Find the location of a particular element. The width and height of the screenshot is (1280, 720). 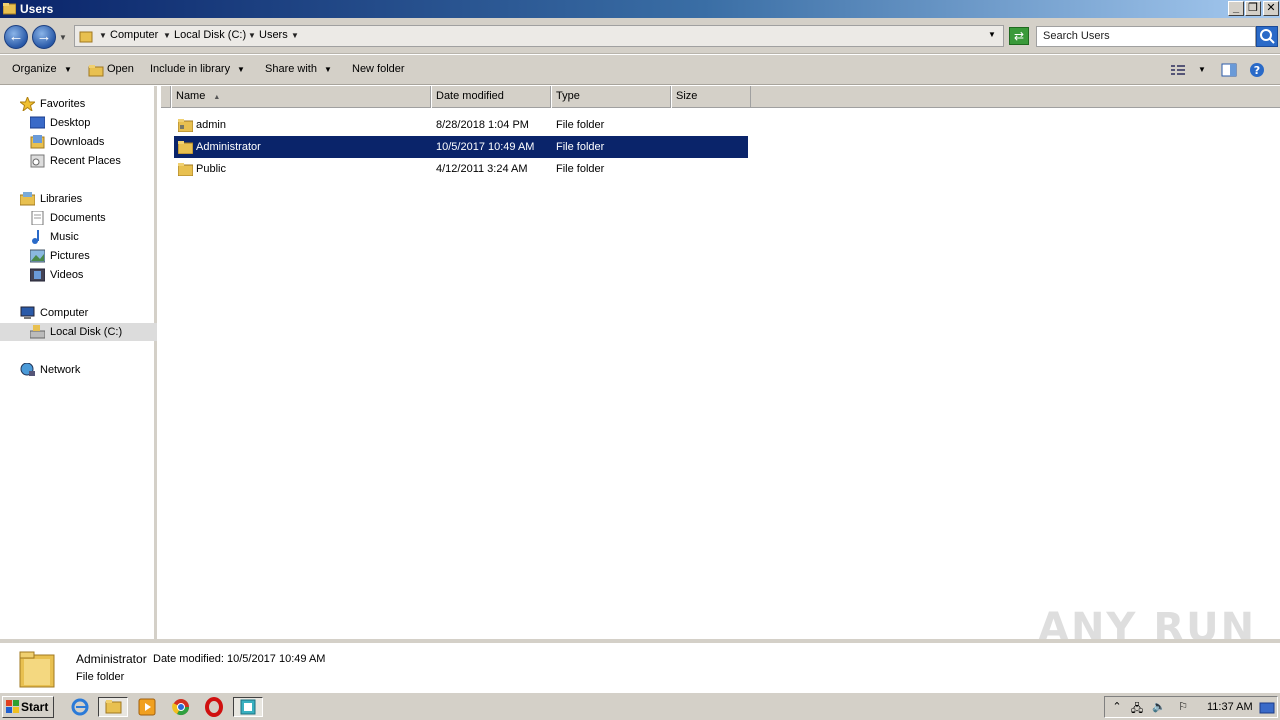

nav-favorites: Favorites is located at coordinates (85, 104).